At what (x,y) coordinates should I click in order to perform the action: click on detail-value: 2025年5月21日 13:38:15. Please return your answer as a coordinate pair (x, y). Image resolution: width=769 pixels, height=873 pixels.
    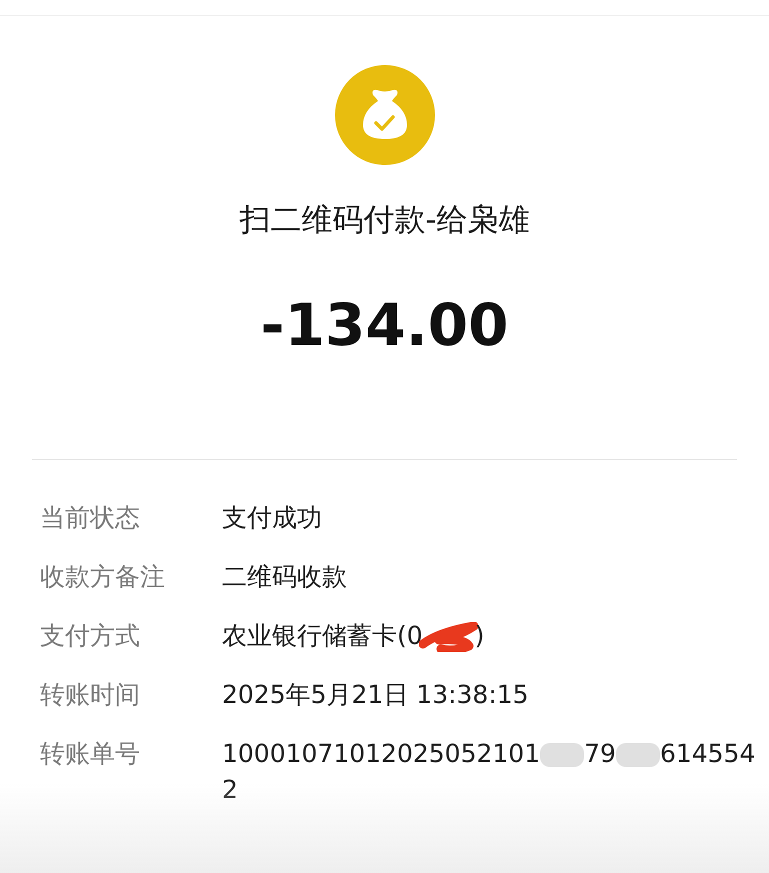
    Looking at the image, I should click on (375, 694).